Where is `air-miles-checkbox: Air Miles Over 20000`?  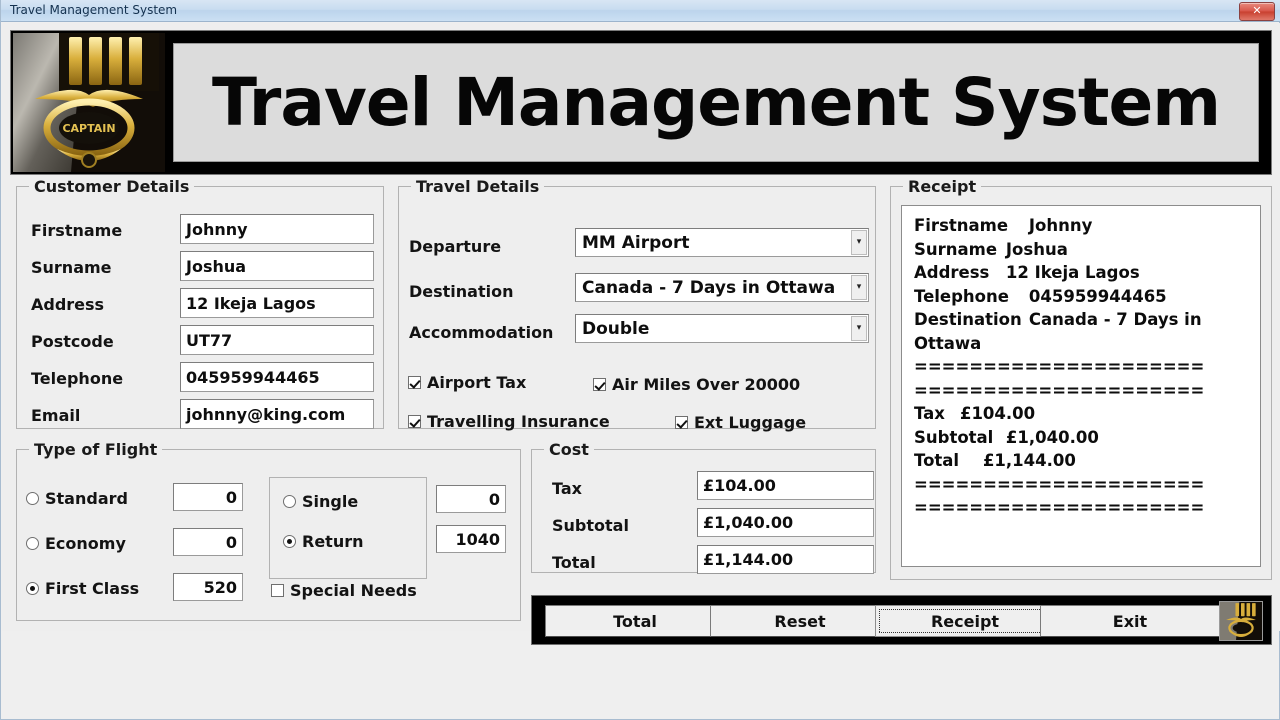 air-miles-checkbox: Air Miles Over 20000 is located at coordinates (696, 384).